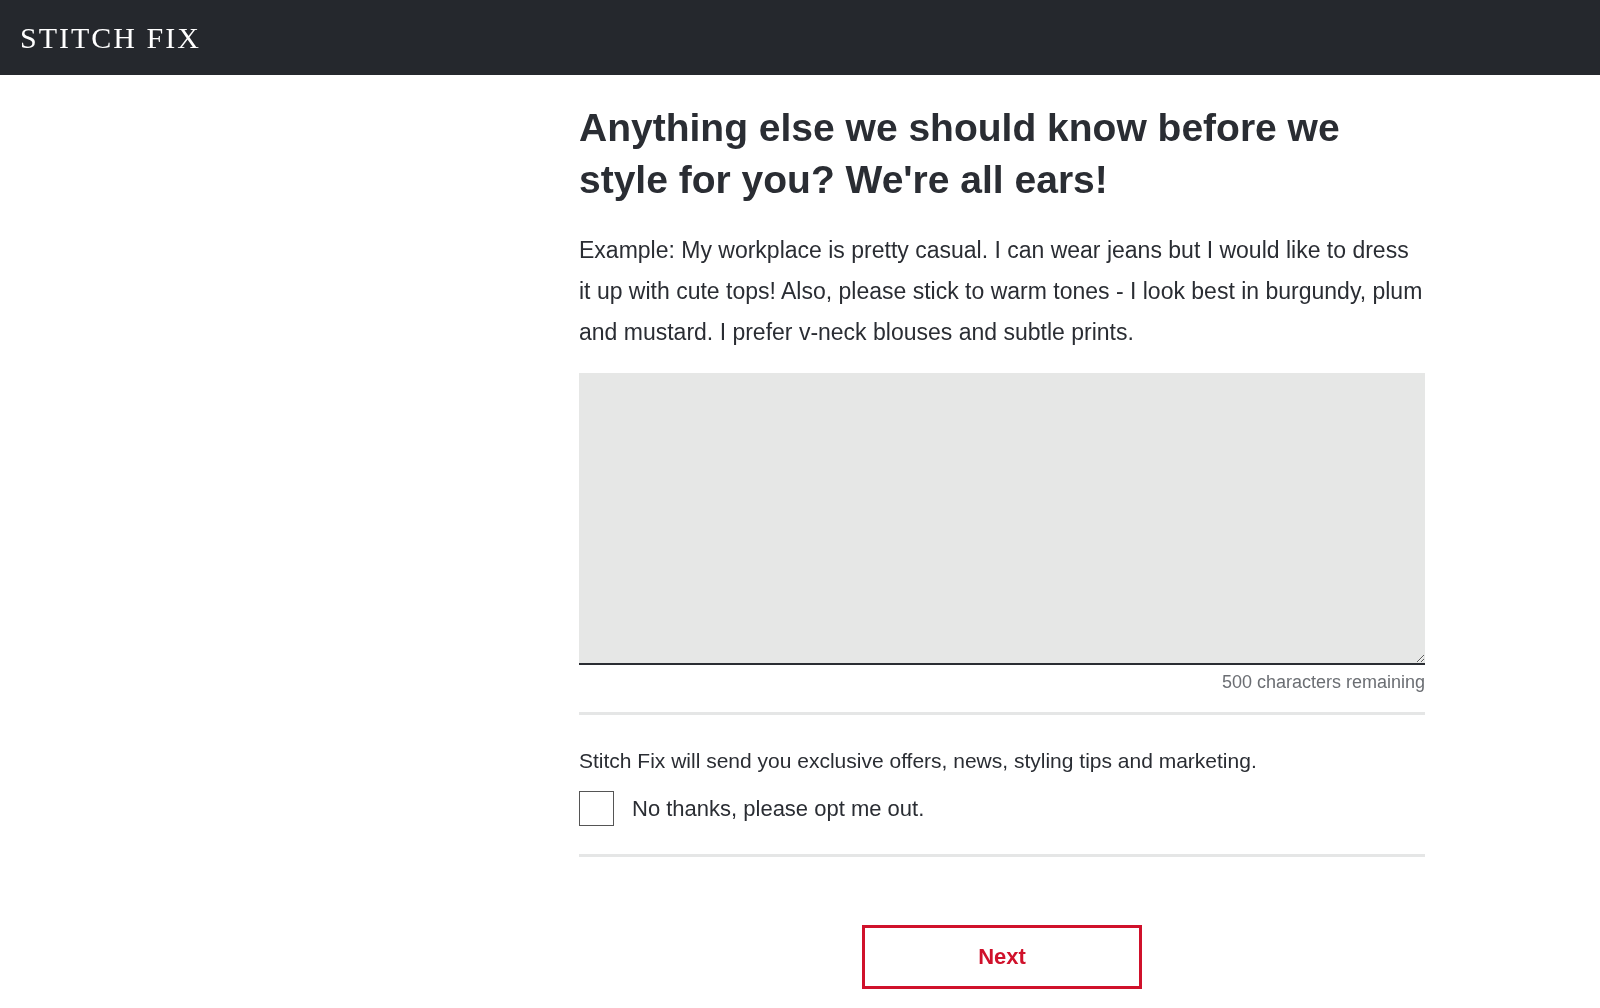 The width and height of the screenshot is (1600, 1008). I want to click on example-text: Example: My workplace is pretty casual. I can wear jeans but I would like to dress it up with cute tops! Also, please stick to warm tones - I look best in burgundy, plum and mustard. I prefer v-neck blouses and subtle prints., so click(1001, 291).